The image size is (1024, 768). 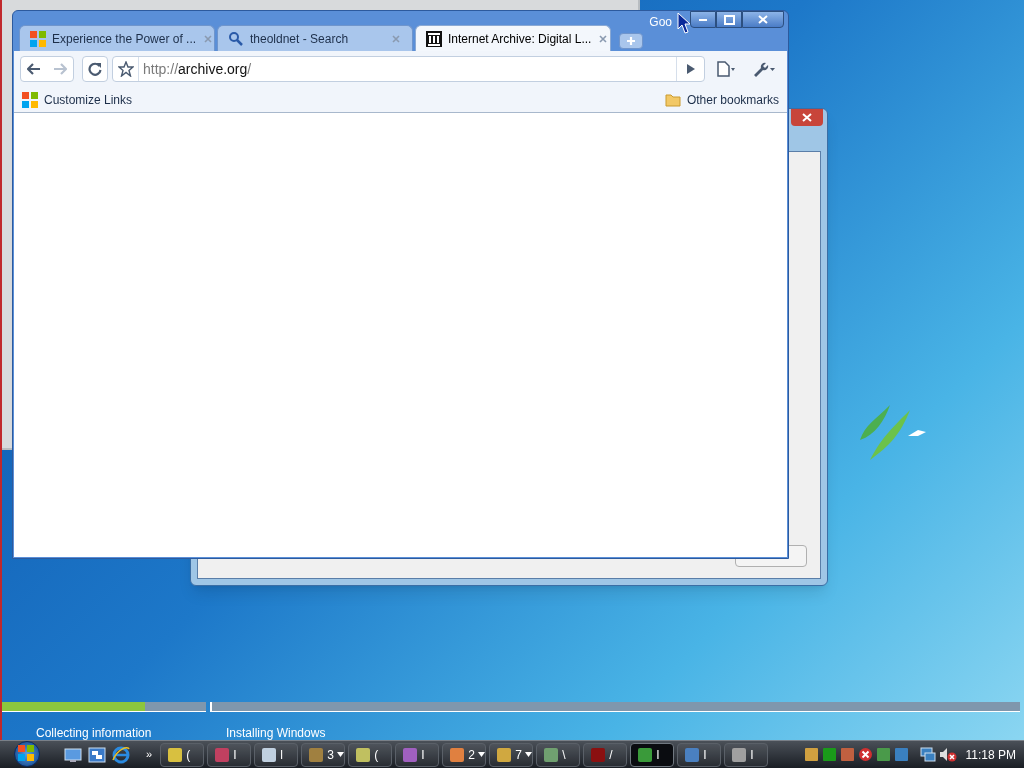 What do you see at coordinates (60, 69) in the screenshot?
I see `right-arrow-icon` at bounding box center [60, 69].